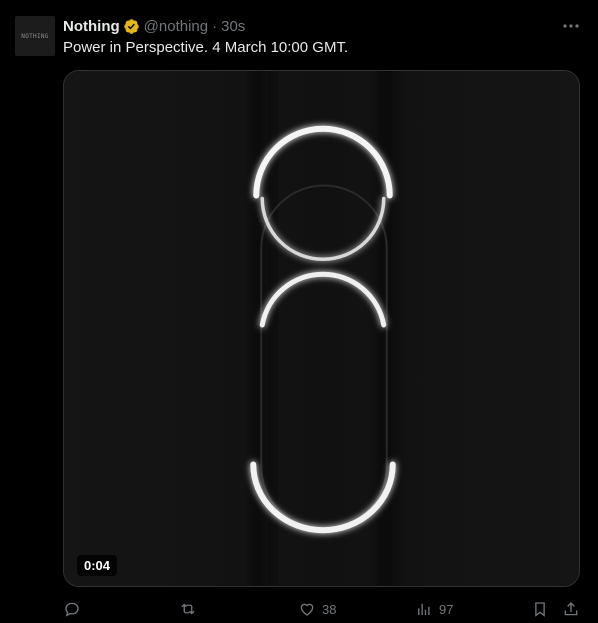 The image size is (598, 623). I want to click on share-button, so click(571, 609).